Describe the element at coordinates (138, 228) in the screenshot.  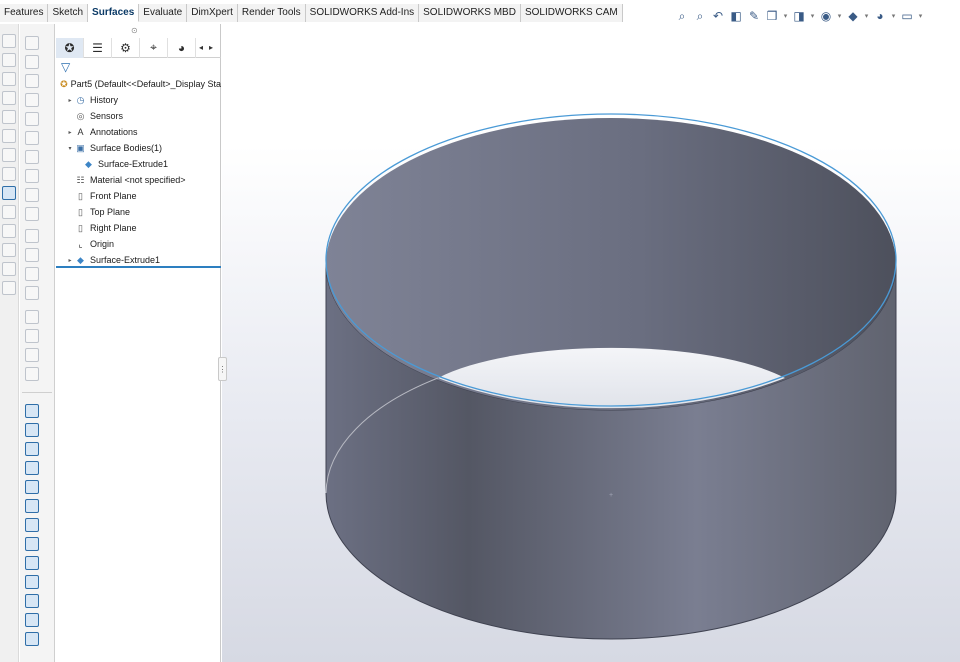
I see `tree-node-right-plane: ▯ Right Plane` at that location.